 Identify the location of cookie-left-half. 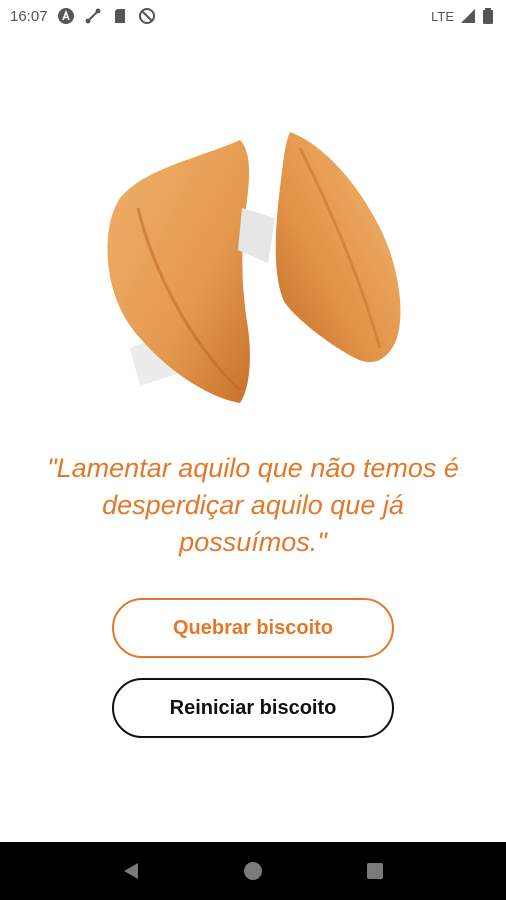
(178, 271).